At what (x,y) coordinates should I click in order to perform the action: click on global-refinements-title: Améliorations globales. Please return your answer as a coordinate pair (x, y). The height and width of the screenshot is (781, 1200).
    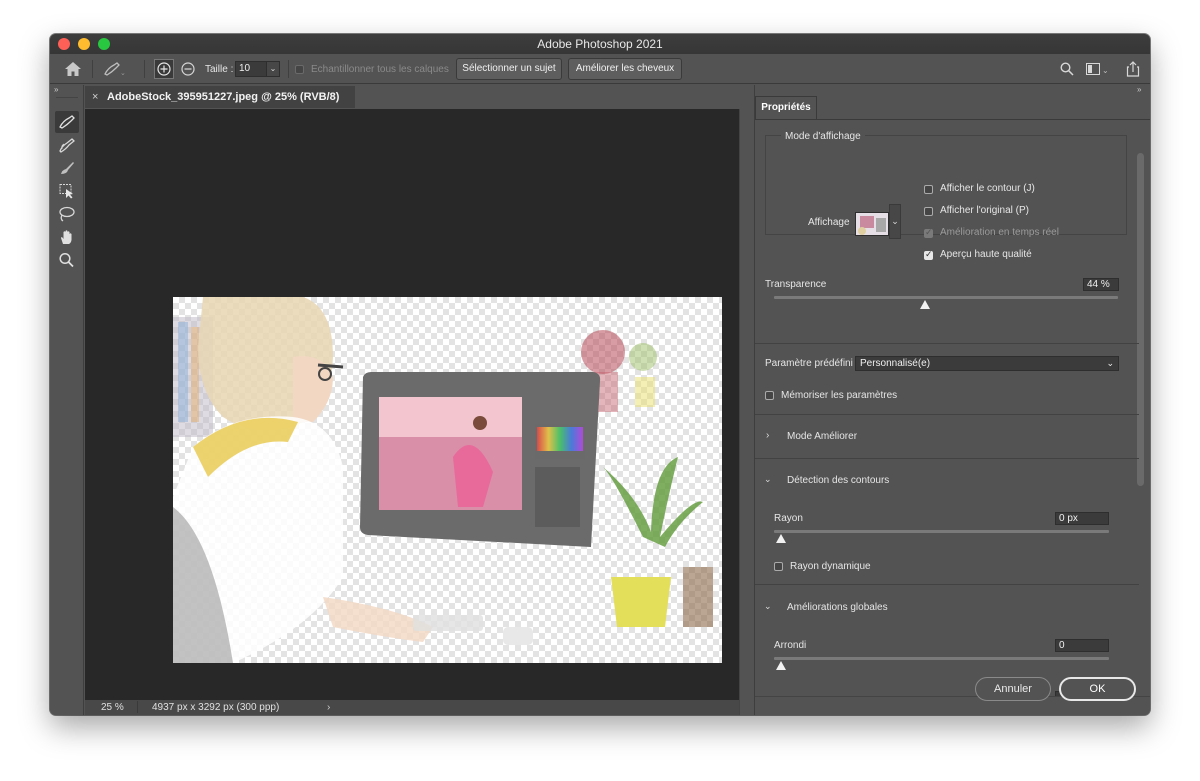
    Looking at the image, I should click on (837, 607).